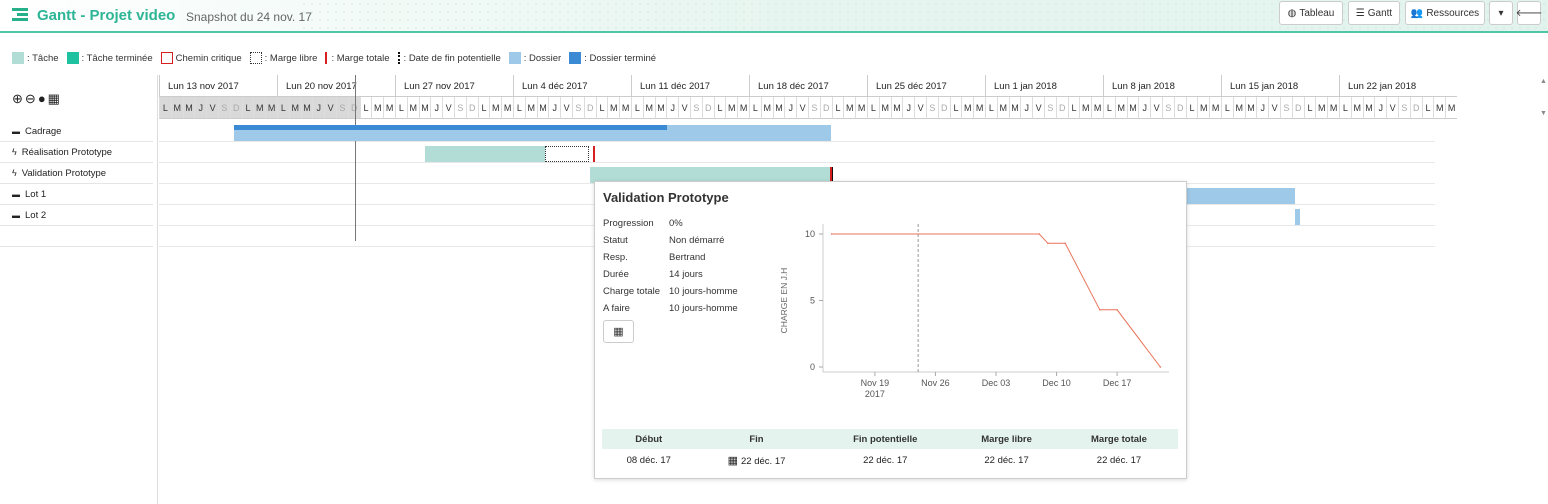 This screenshot has height=504, width=1548. Describe the element at coordinates (218, 86) in the screenshot. I see `week-label: Lun 13 nov 2017` at that location.